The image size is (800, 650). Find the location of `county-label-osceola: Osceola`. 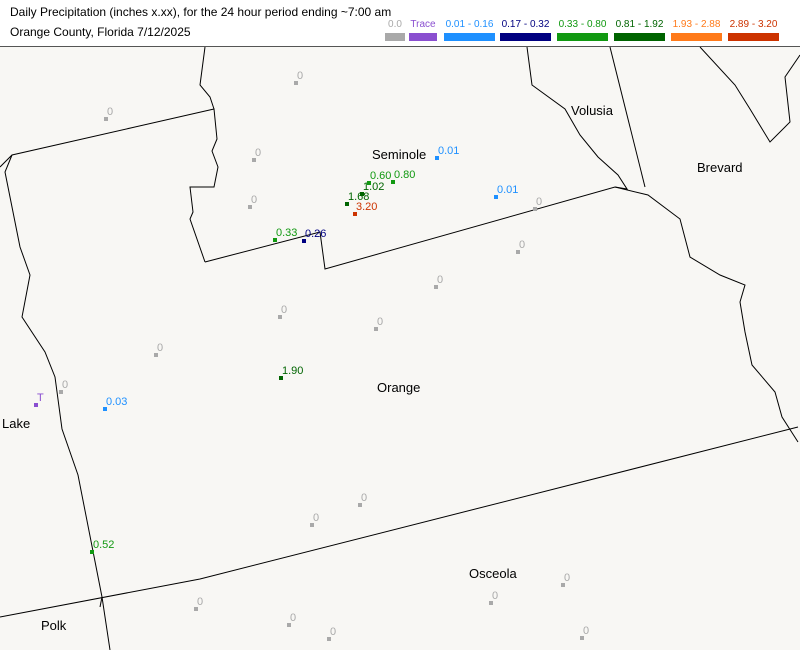

county-label-osceola: Osceola is located at coordinates (493, 573).